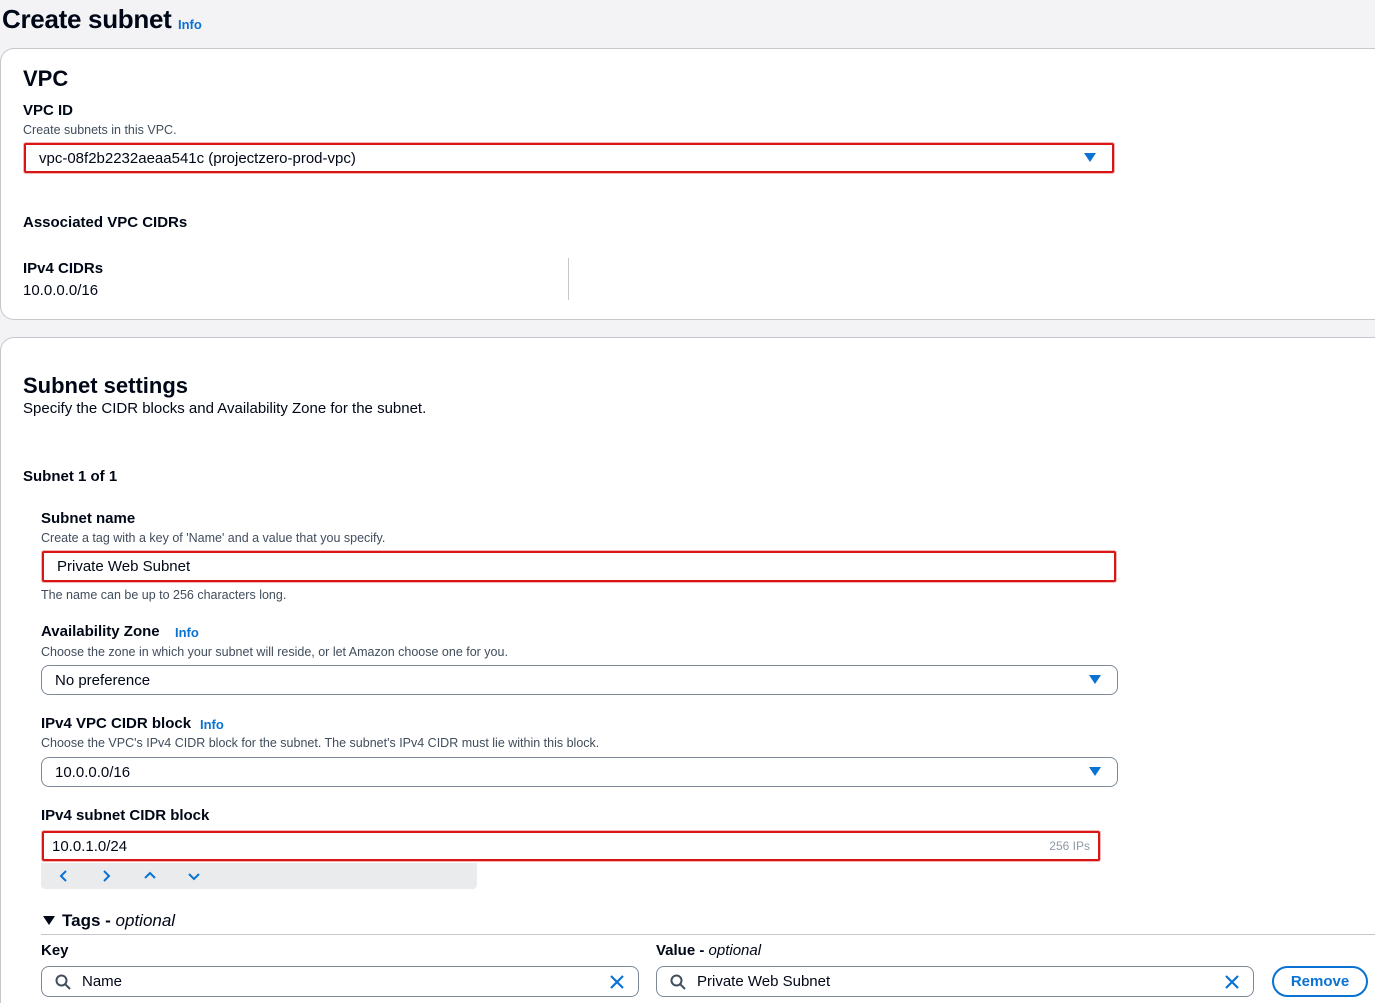 This screenshot has width=1375, height=1003. What do you see at coordinates (212, 724) in the screenshot?
I see `vpc-cidr-info-link: Info` at bounding box center [212, 724].